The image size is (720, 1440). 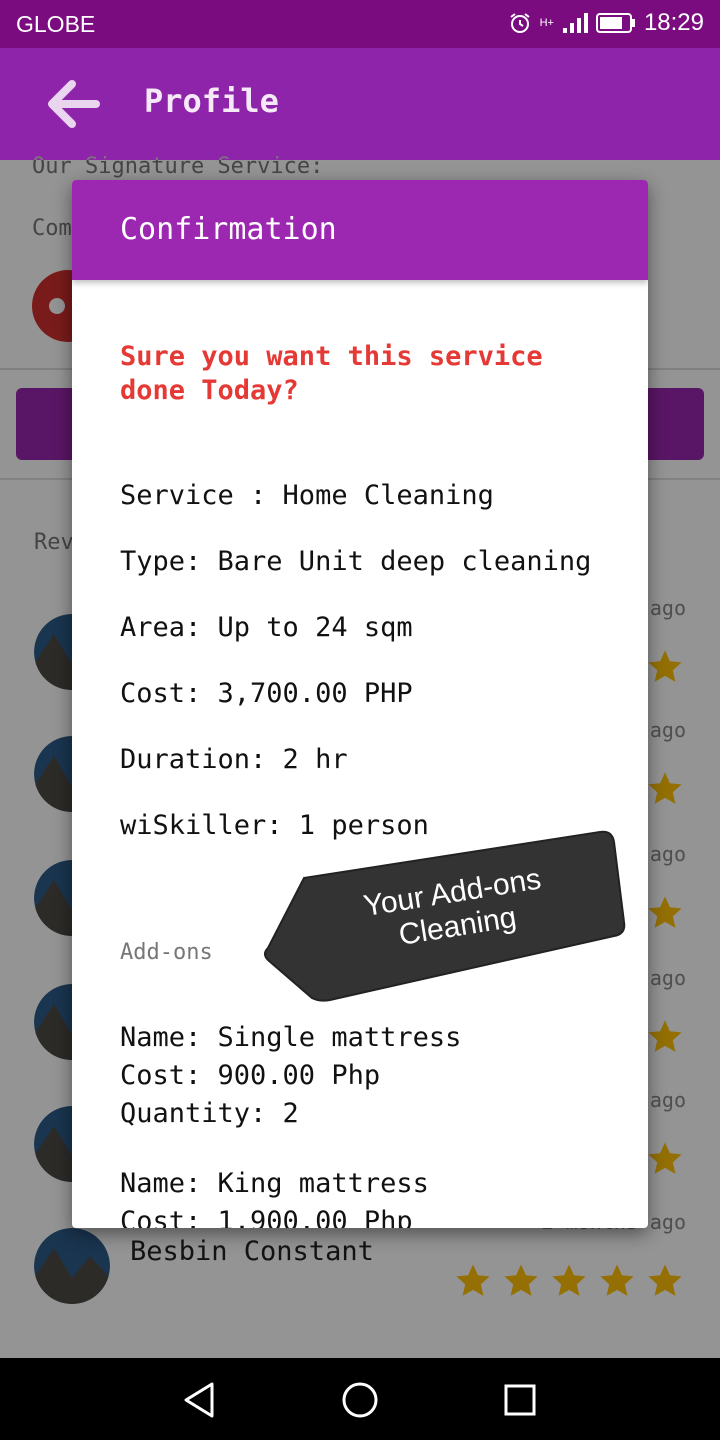 I want to click on detail-service: Service : Home Cleaning, so click(x=307, y=495).